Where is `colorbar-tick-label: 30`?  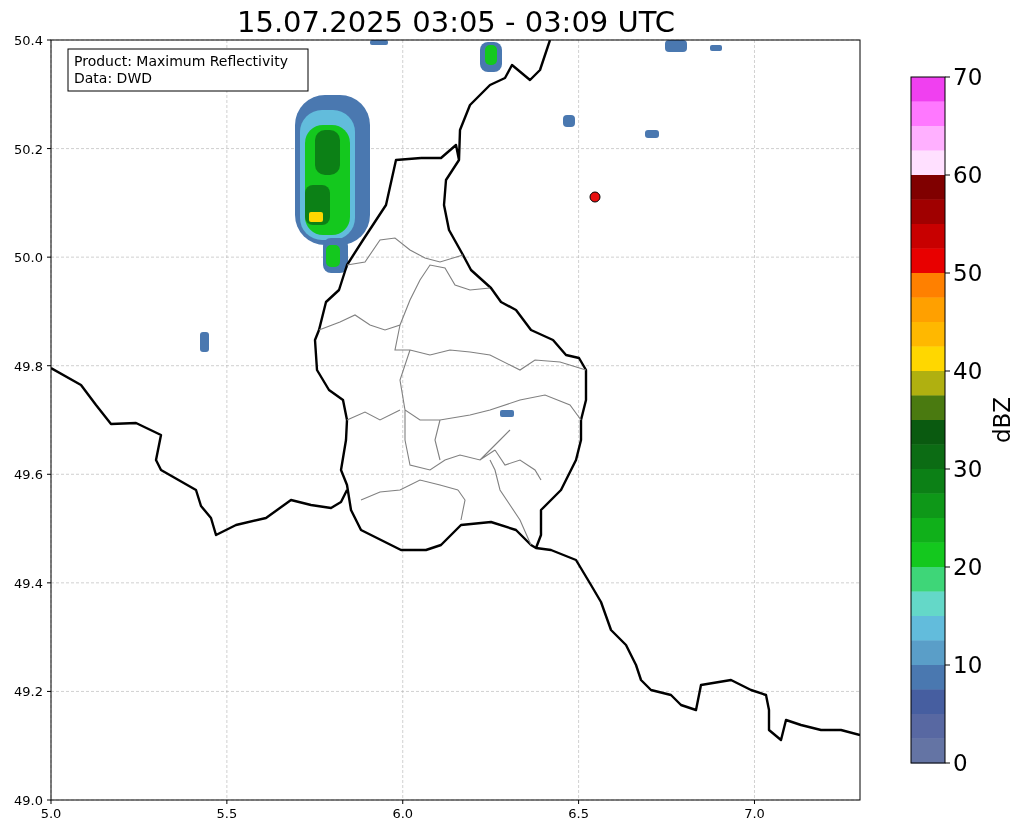 colorbar-tick-label: 30 is located at coordinates (968, 469).